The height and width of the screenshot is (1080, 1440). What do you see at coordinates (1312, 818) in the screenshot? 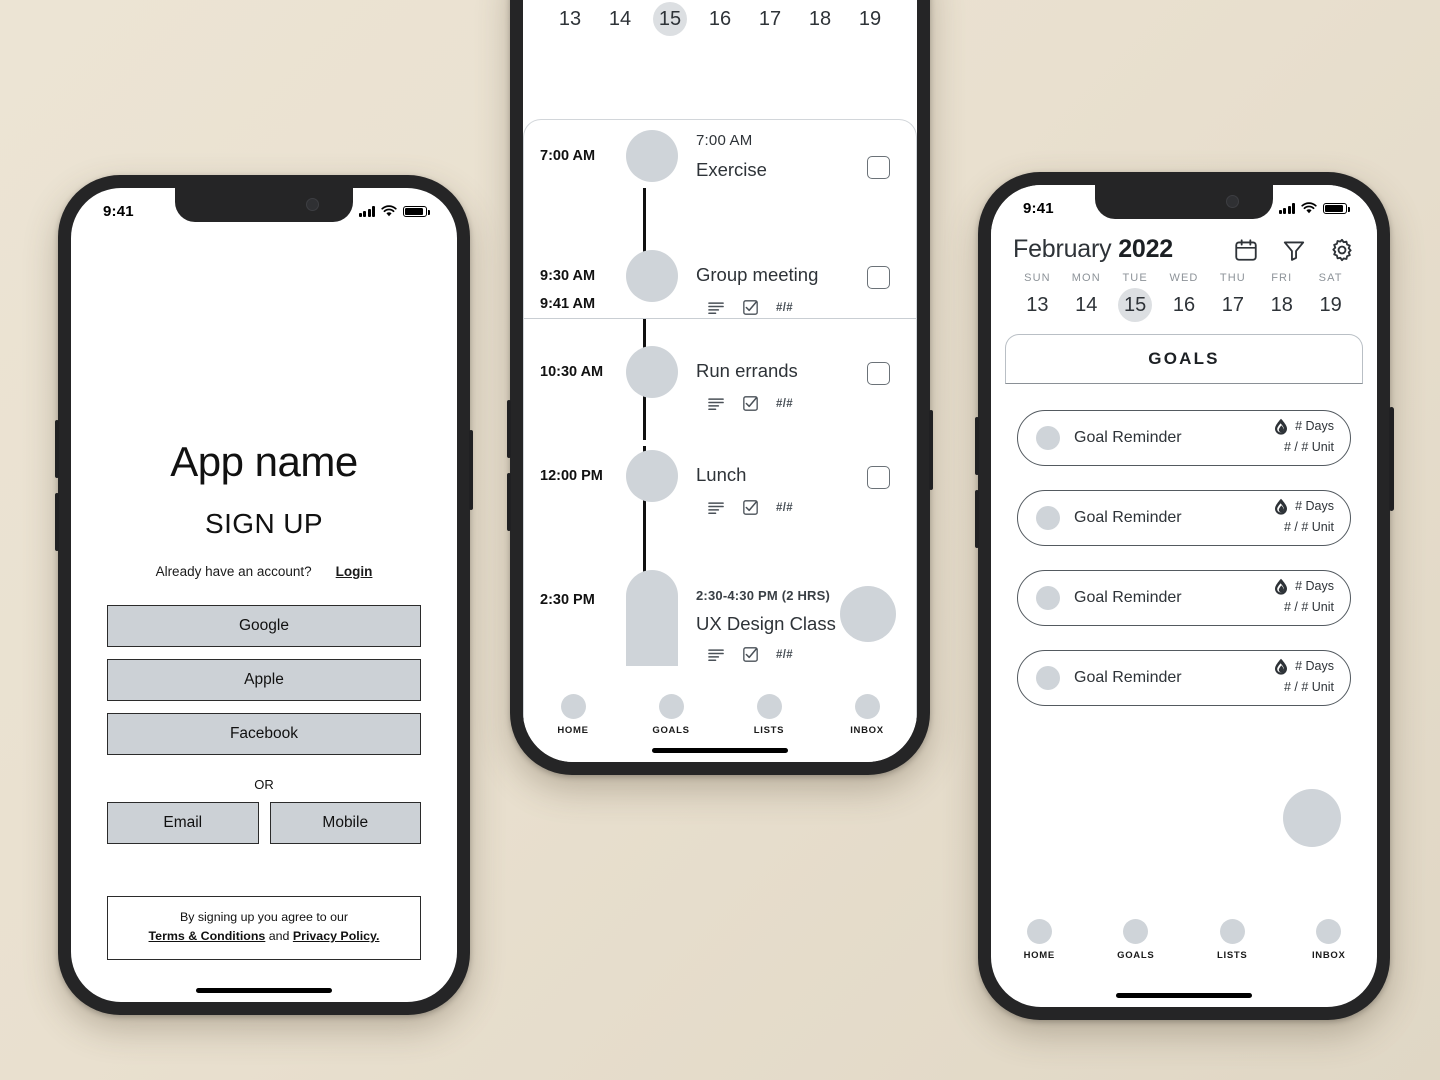
I see `add-goal-button` at bounding box center [1312, 818].